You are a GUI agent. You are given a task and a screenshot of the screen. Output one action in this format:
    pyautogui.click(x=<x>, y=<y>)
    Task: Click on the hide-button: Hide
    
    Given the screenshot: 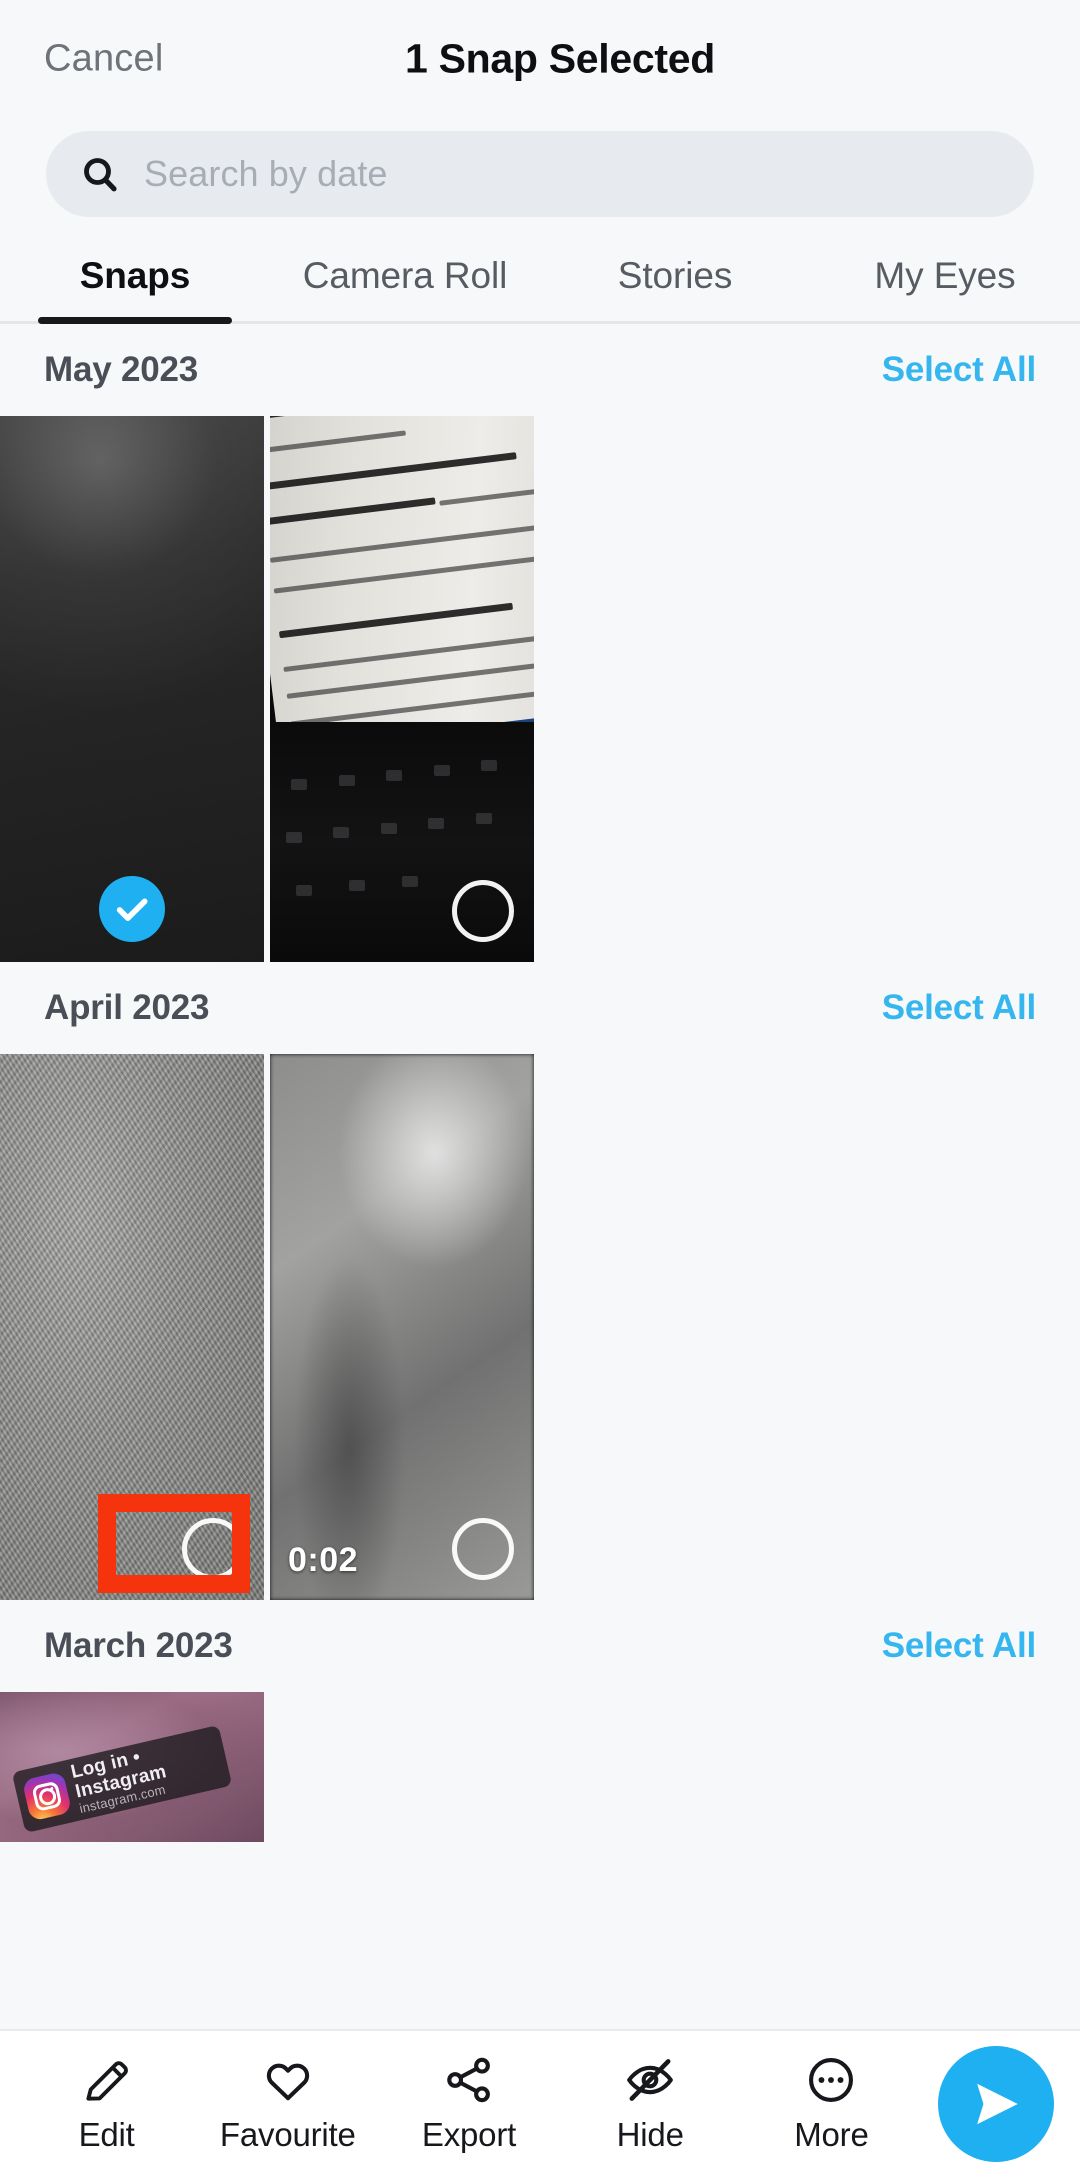 What is the action you would take?
    pyautogui.click(x=650, y=2104)
    